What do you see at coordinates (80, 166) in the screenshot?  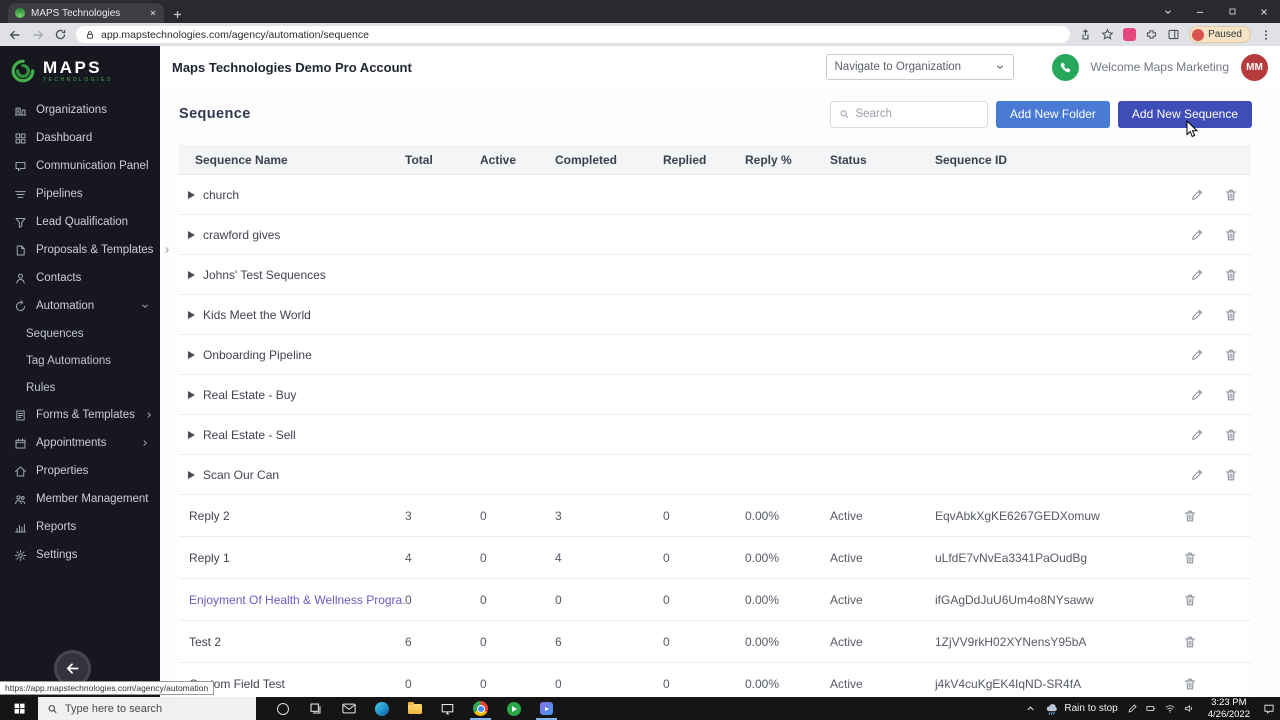 I see `sidebar-item-communication-panel: Communication Panel` at bounding box center [80, 166].